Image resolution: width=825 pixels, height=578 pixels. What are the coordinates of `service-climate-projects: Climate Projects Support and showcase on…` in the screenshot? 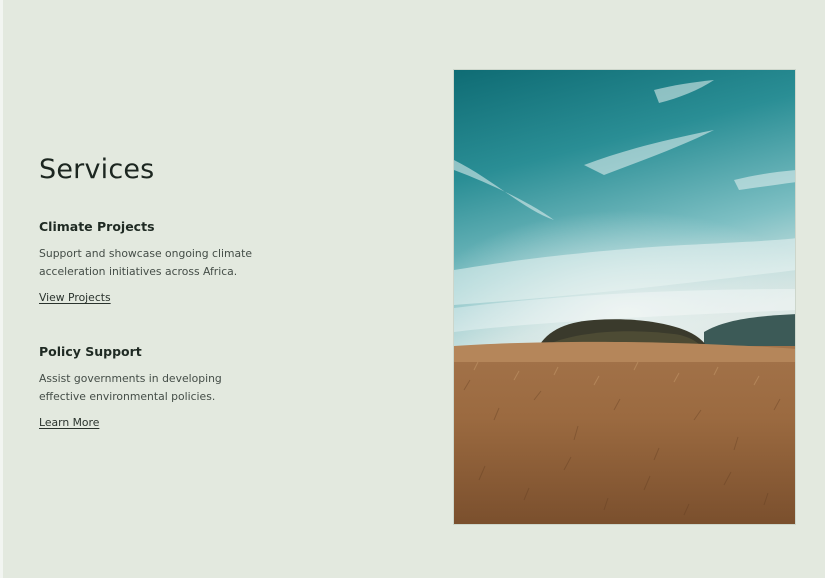 It's located at (169, 261).